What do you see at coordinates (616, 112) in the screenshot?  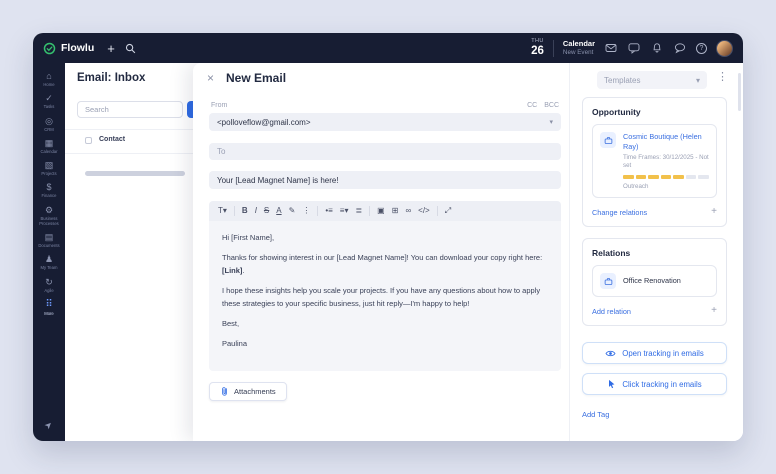 I see `opportunity-title: Opportunity` at bounding box center [616, 112].